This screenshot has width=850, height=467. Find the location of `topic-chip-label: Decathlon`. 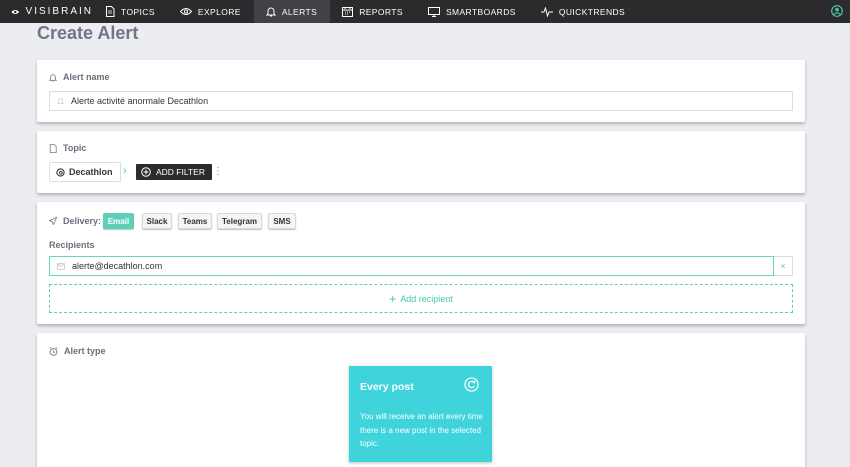

topic-chip-label: Decathlon is located at coordinates (91, 172).